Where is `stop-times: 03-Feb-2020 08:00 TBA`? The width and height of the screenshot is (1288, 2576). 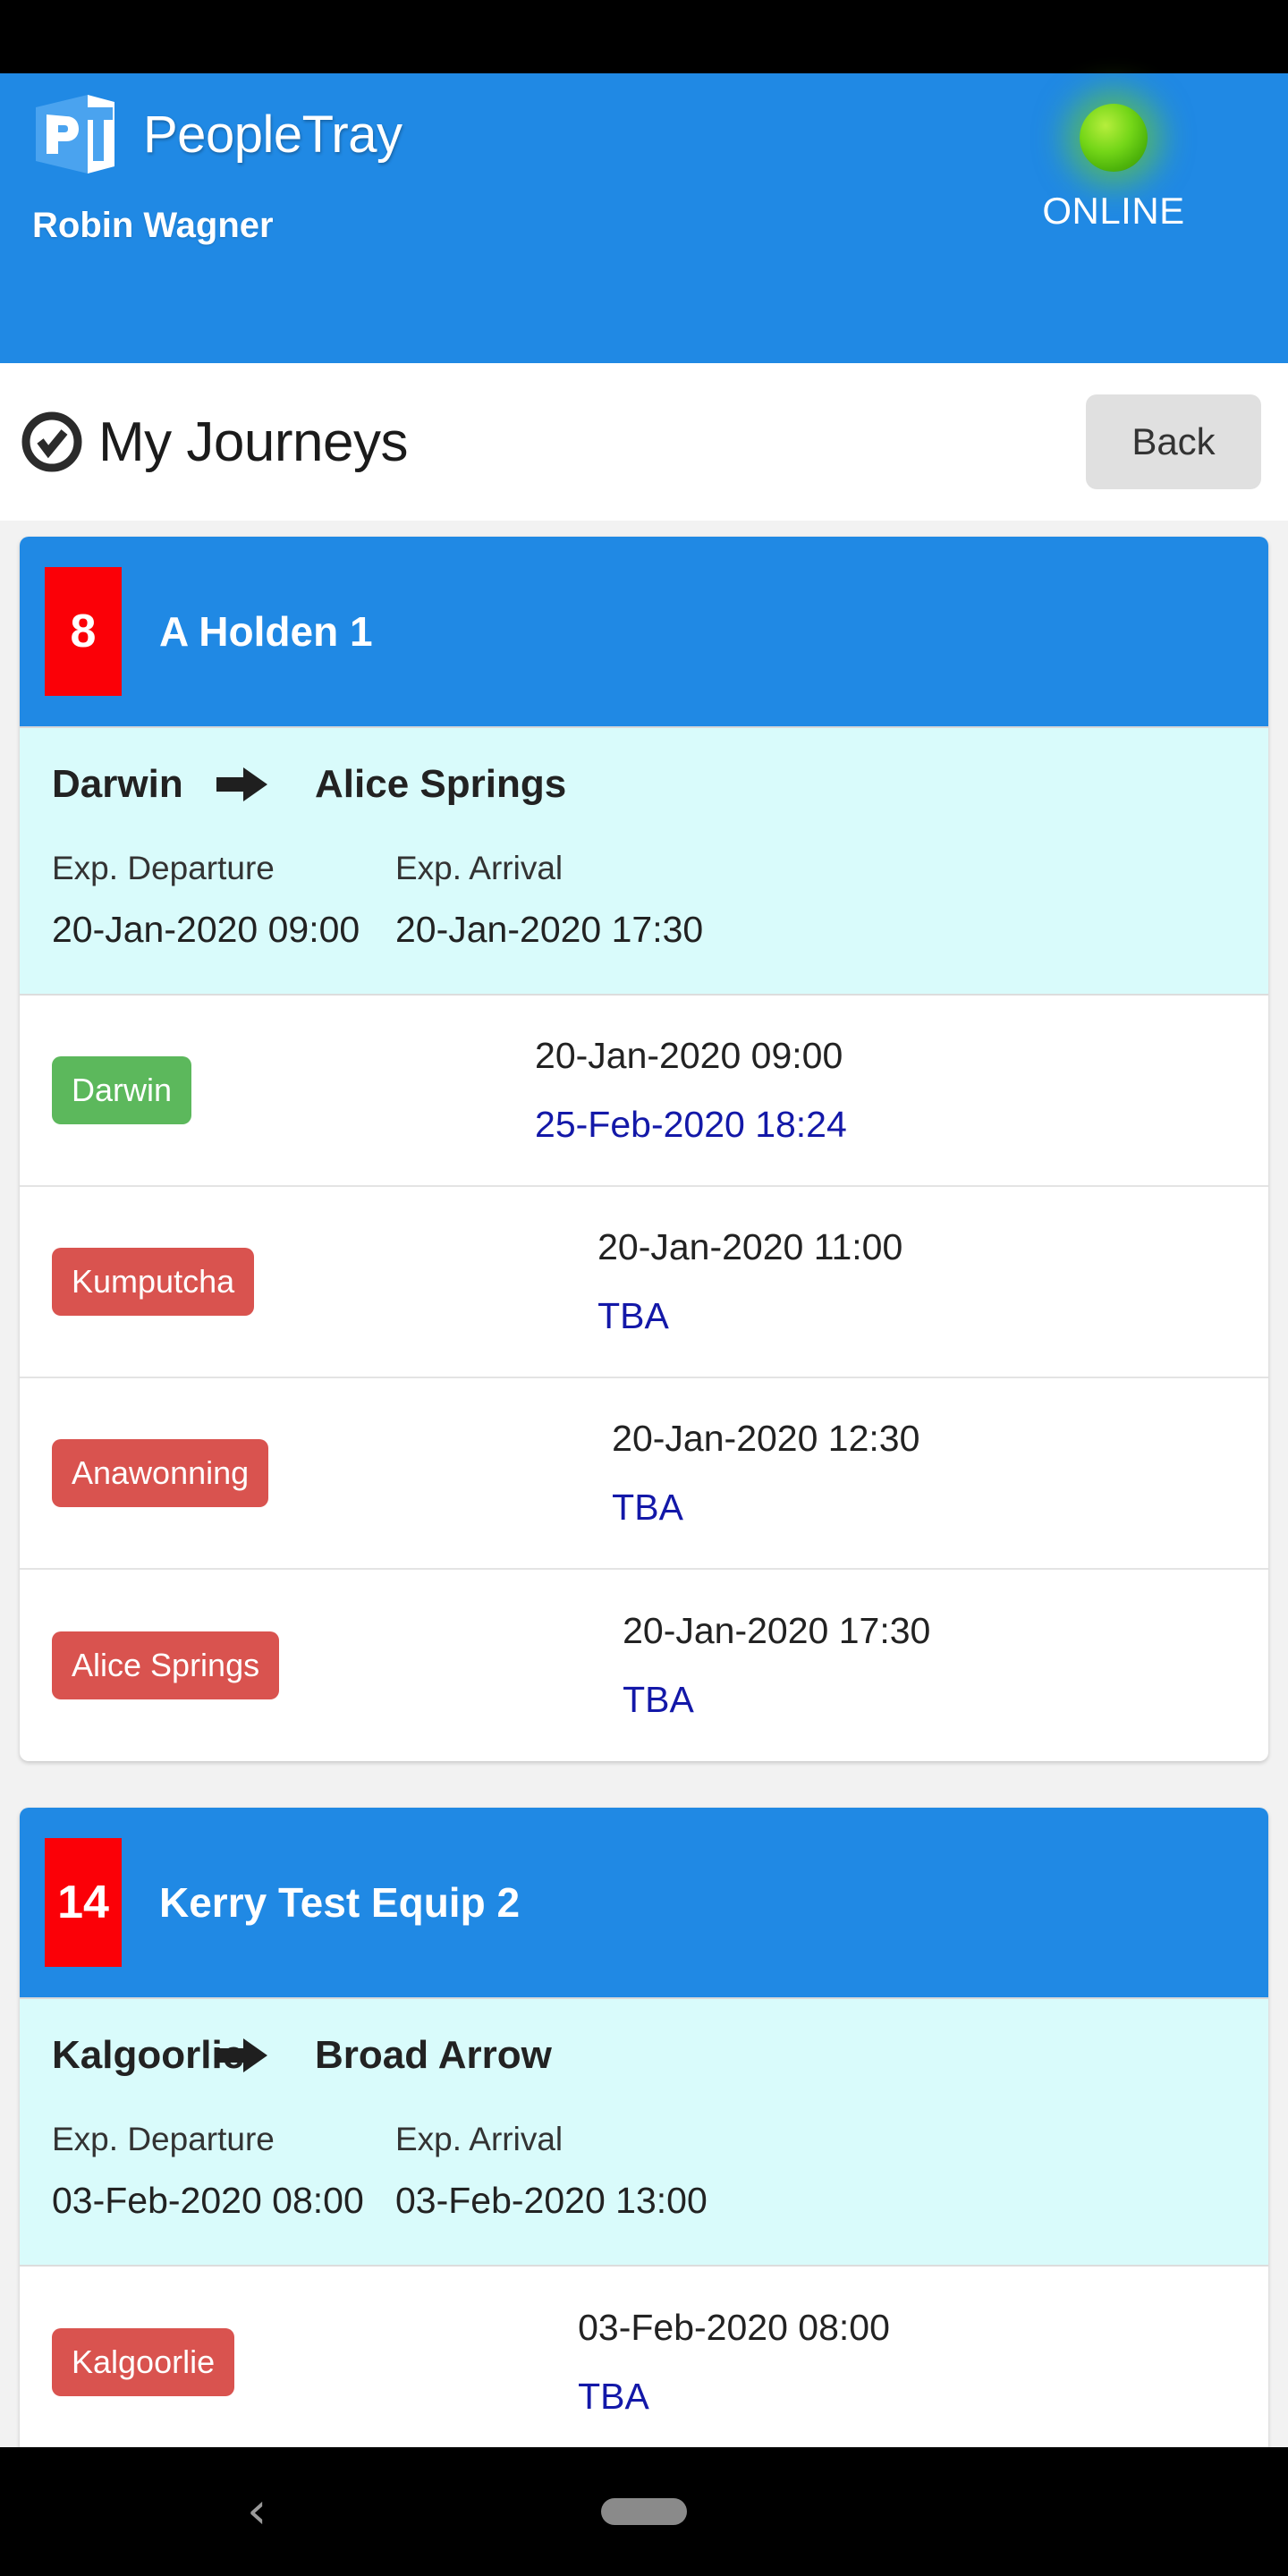
stop-times: 03-Feb-2020 08:00 TBA is located at coordinates (907, 2362).